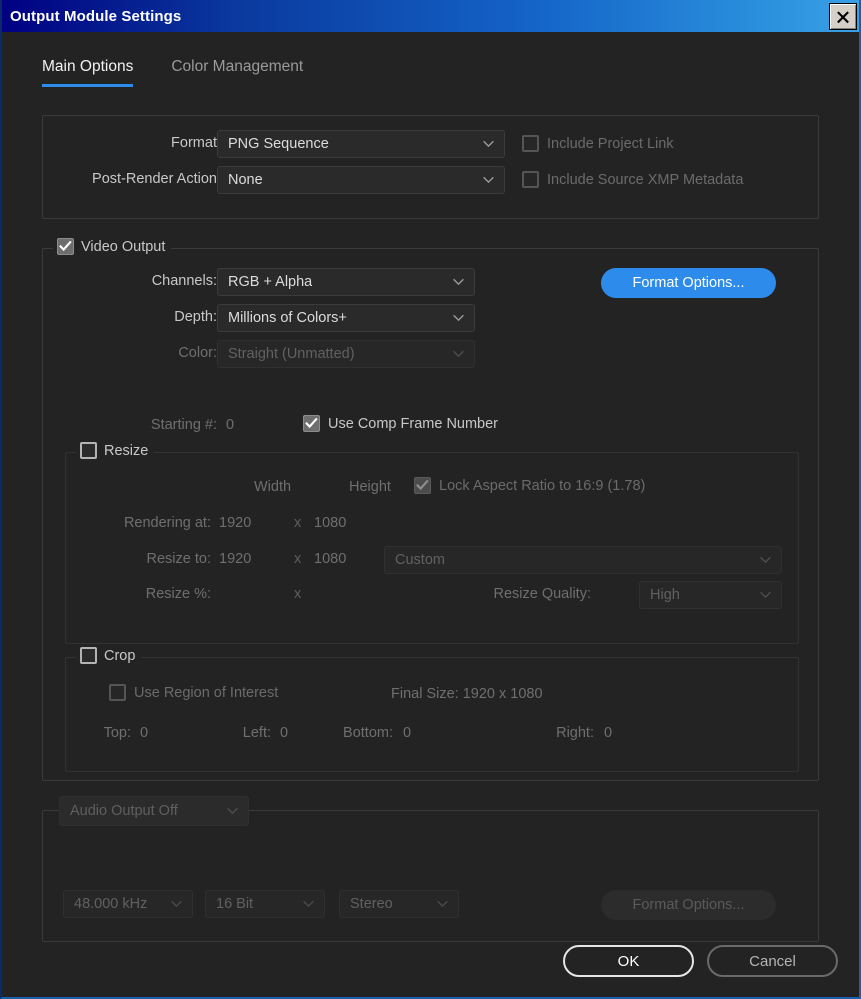 Image resolution: width=861 pixels, height=999 pixels. I want to click on audio-bit-depth-value: 16 Bit, so click(235, 904).